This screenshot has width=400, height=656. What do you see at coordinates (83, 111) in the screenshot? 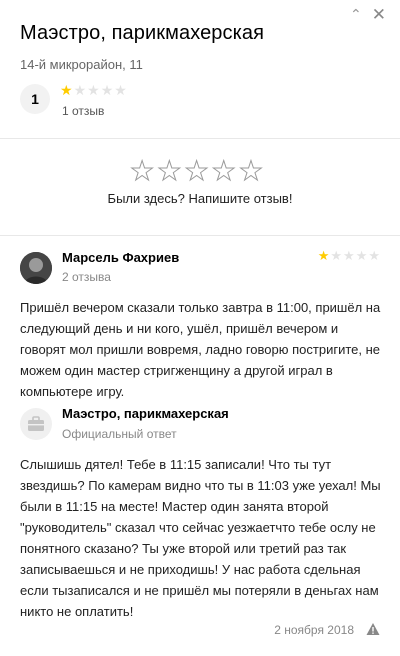
I see `reviews-count-link: 1 отзыв` at bounding box center [83, 111].